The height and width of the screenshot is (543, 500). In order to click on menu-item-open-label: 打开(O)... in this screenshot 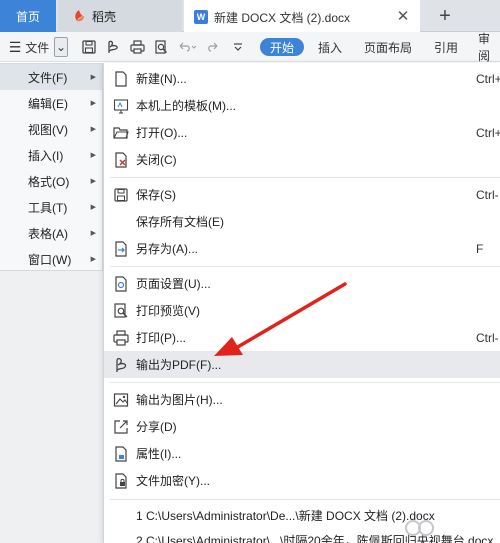, I will do `click(162, 133)`.